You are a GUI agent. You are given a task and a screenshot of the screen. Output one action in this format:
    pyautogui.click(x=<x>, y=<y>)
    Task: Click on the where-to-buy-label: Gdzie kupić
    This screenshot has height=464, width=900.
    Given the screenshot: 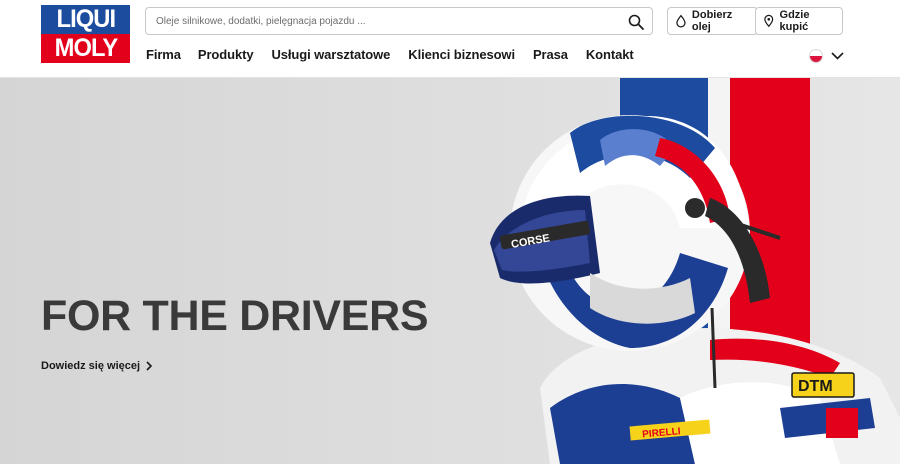 What is the action you would take?
    pyautogui.click(x=794, y=21)
    